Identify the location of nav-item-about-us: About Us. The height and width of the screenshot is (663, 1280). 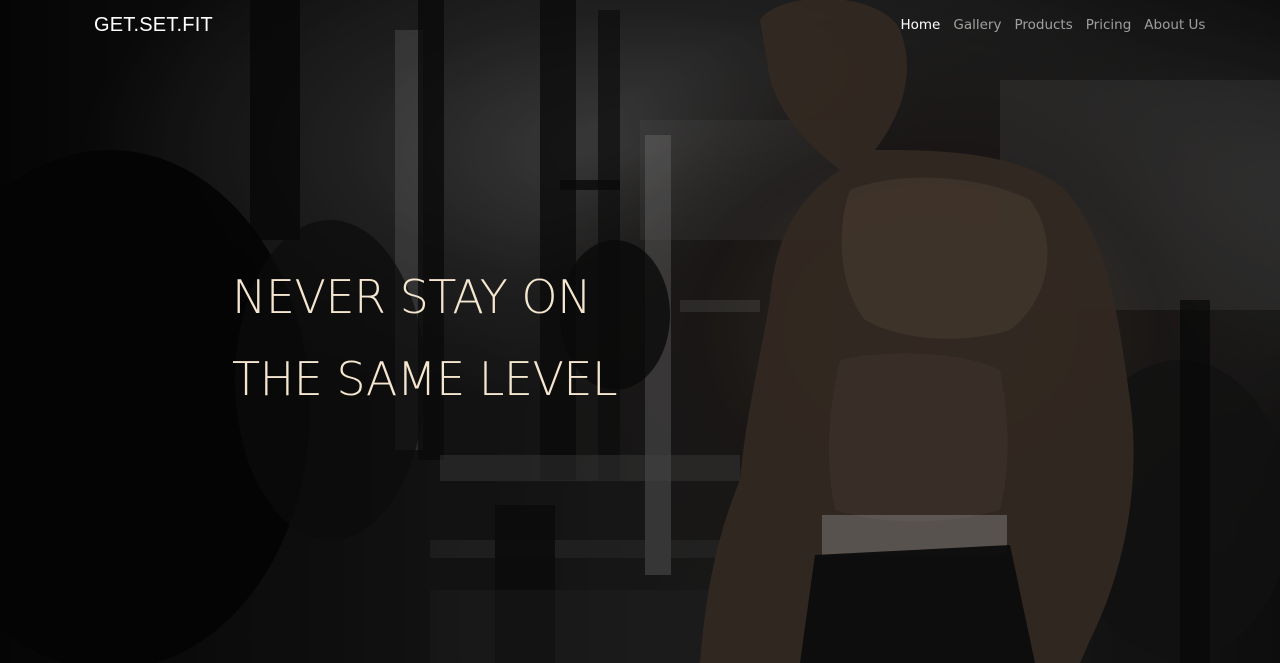
(1175, 25).